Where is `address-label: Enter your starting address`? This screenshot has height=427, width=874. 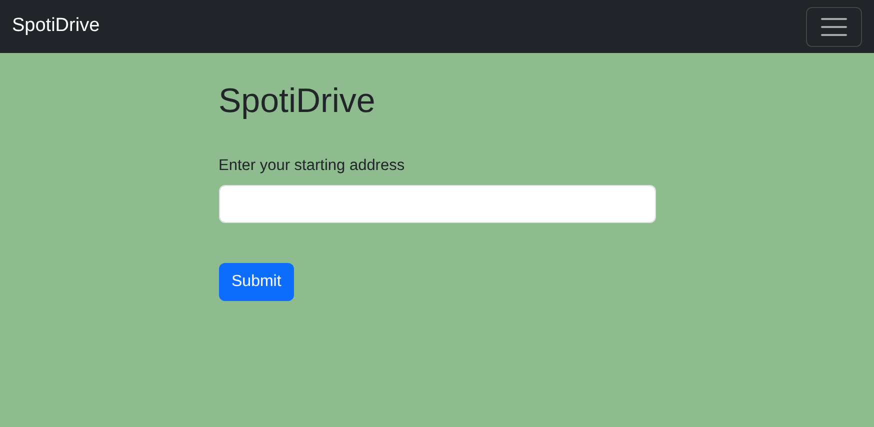 address-label: Enter your starting address is located at coordinates (311, 166).